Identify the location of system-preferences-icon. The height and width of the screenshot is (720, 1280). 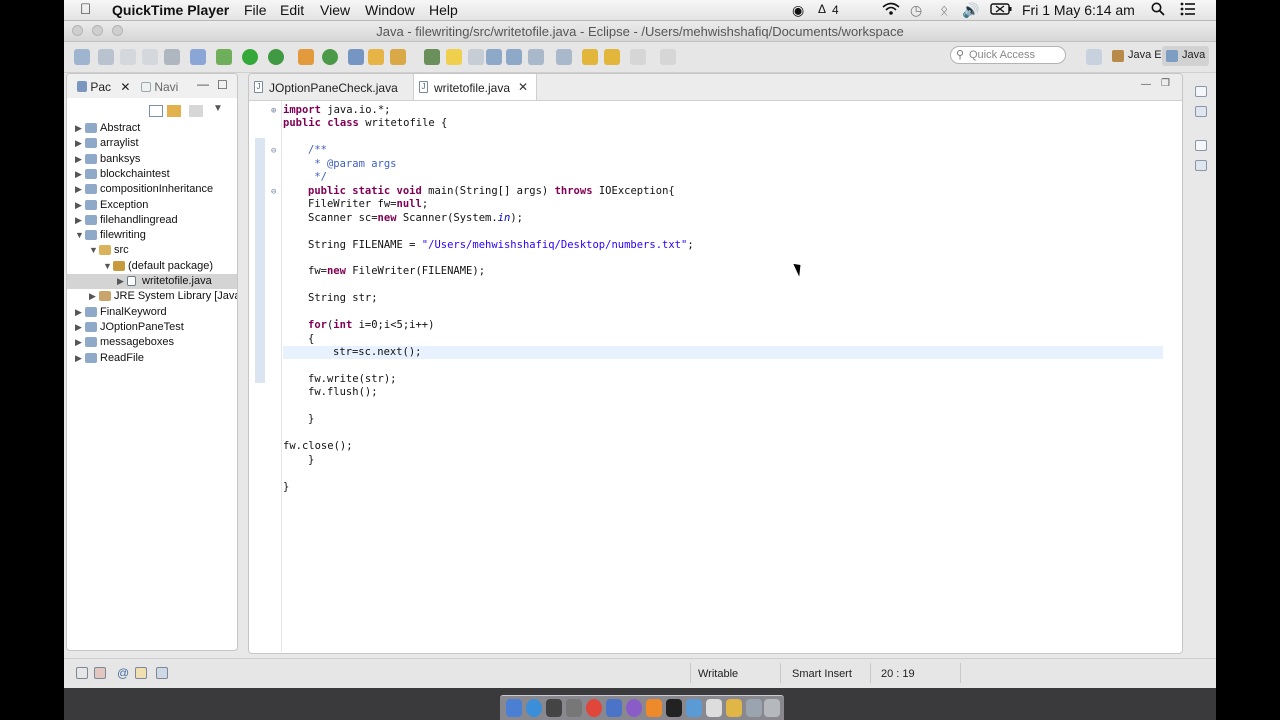
(554, 708).